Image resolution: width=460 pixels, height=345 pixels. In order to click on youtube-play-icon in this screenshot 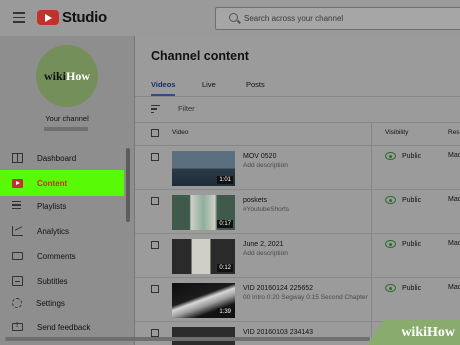, I will do `click(48, 17)`.